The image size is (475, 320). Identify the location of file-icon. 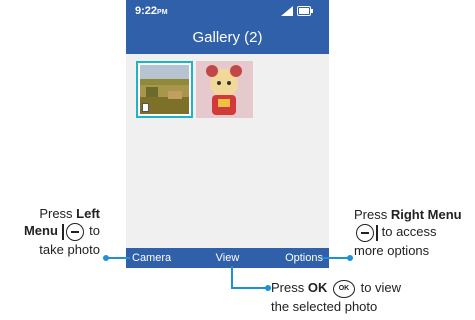
(145, 107).